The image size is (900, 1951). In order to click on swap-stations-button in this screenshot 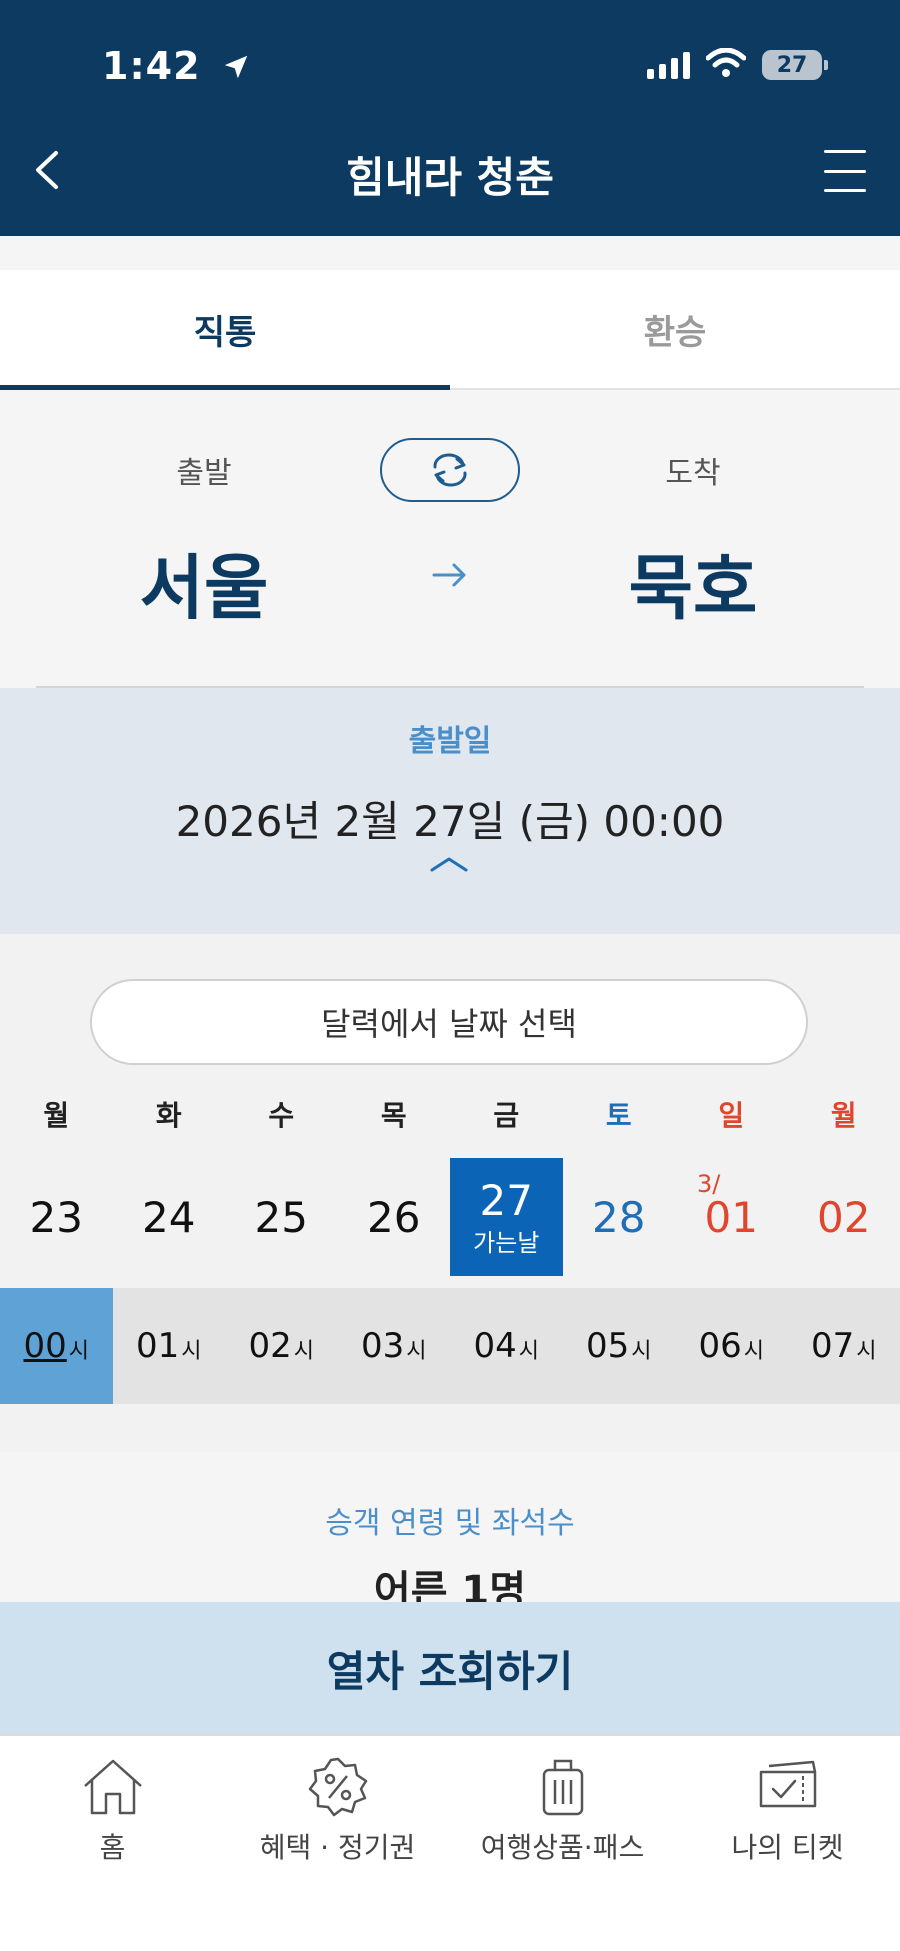, I will do `click(450, 470)`.